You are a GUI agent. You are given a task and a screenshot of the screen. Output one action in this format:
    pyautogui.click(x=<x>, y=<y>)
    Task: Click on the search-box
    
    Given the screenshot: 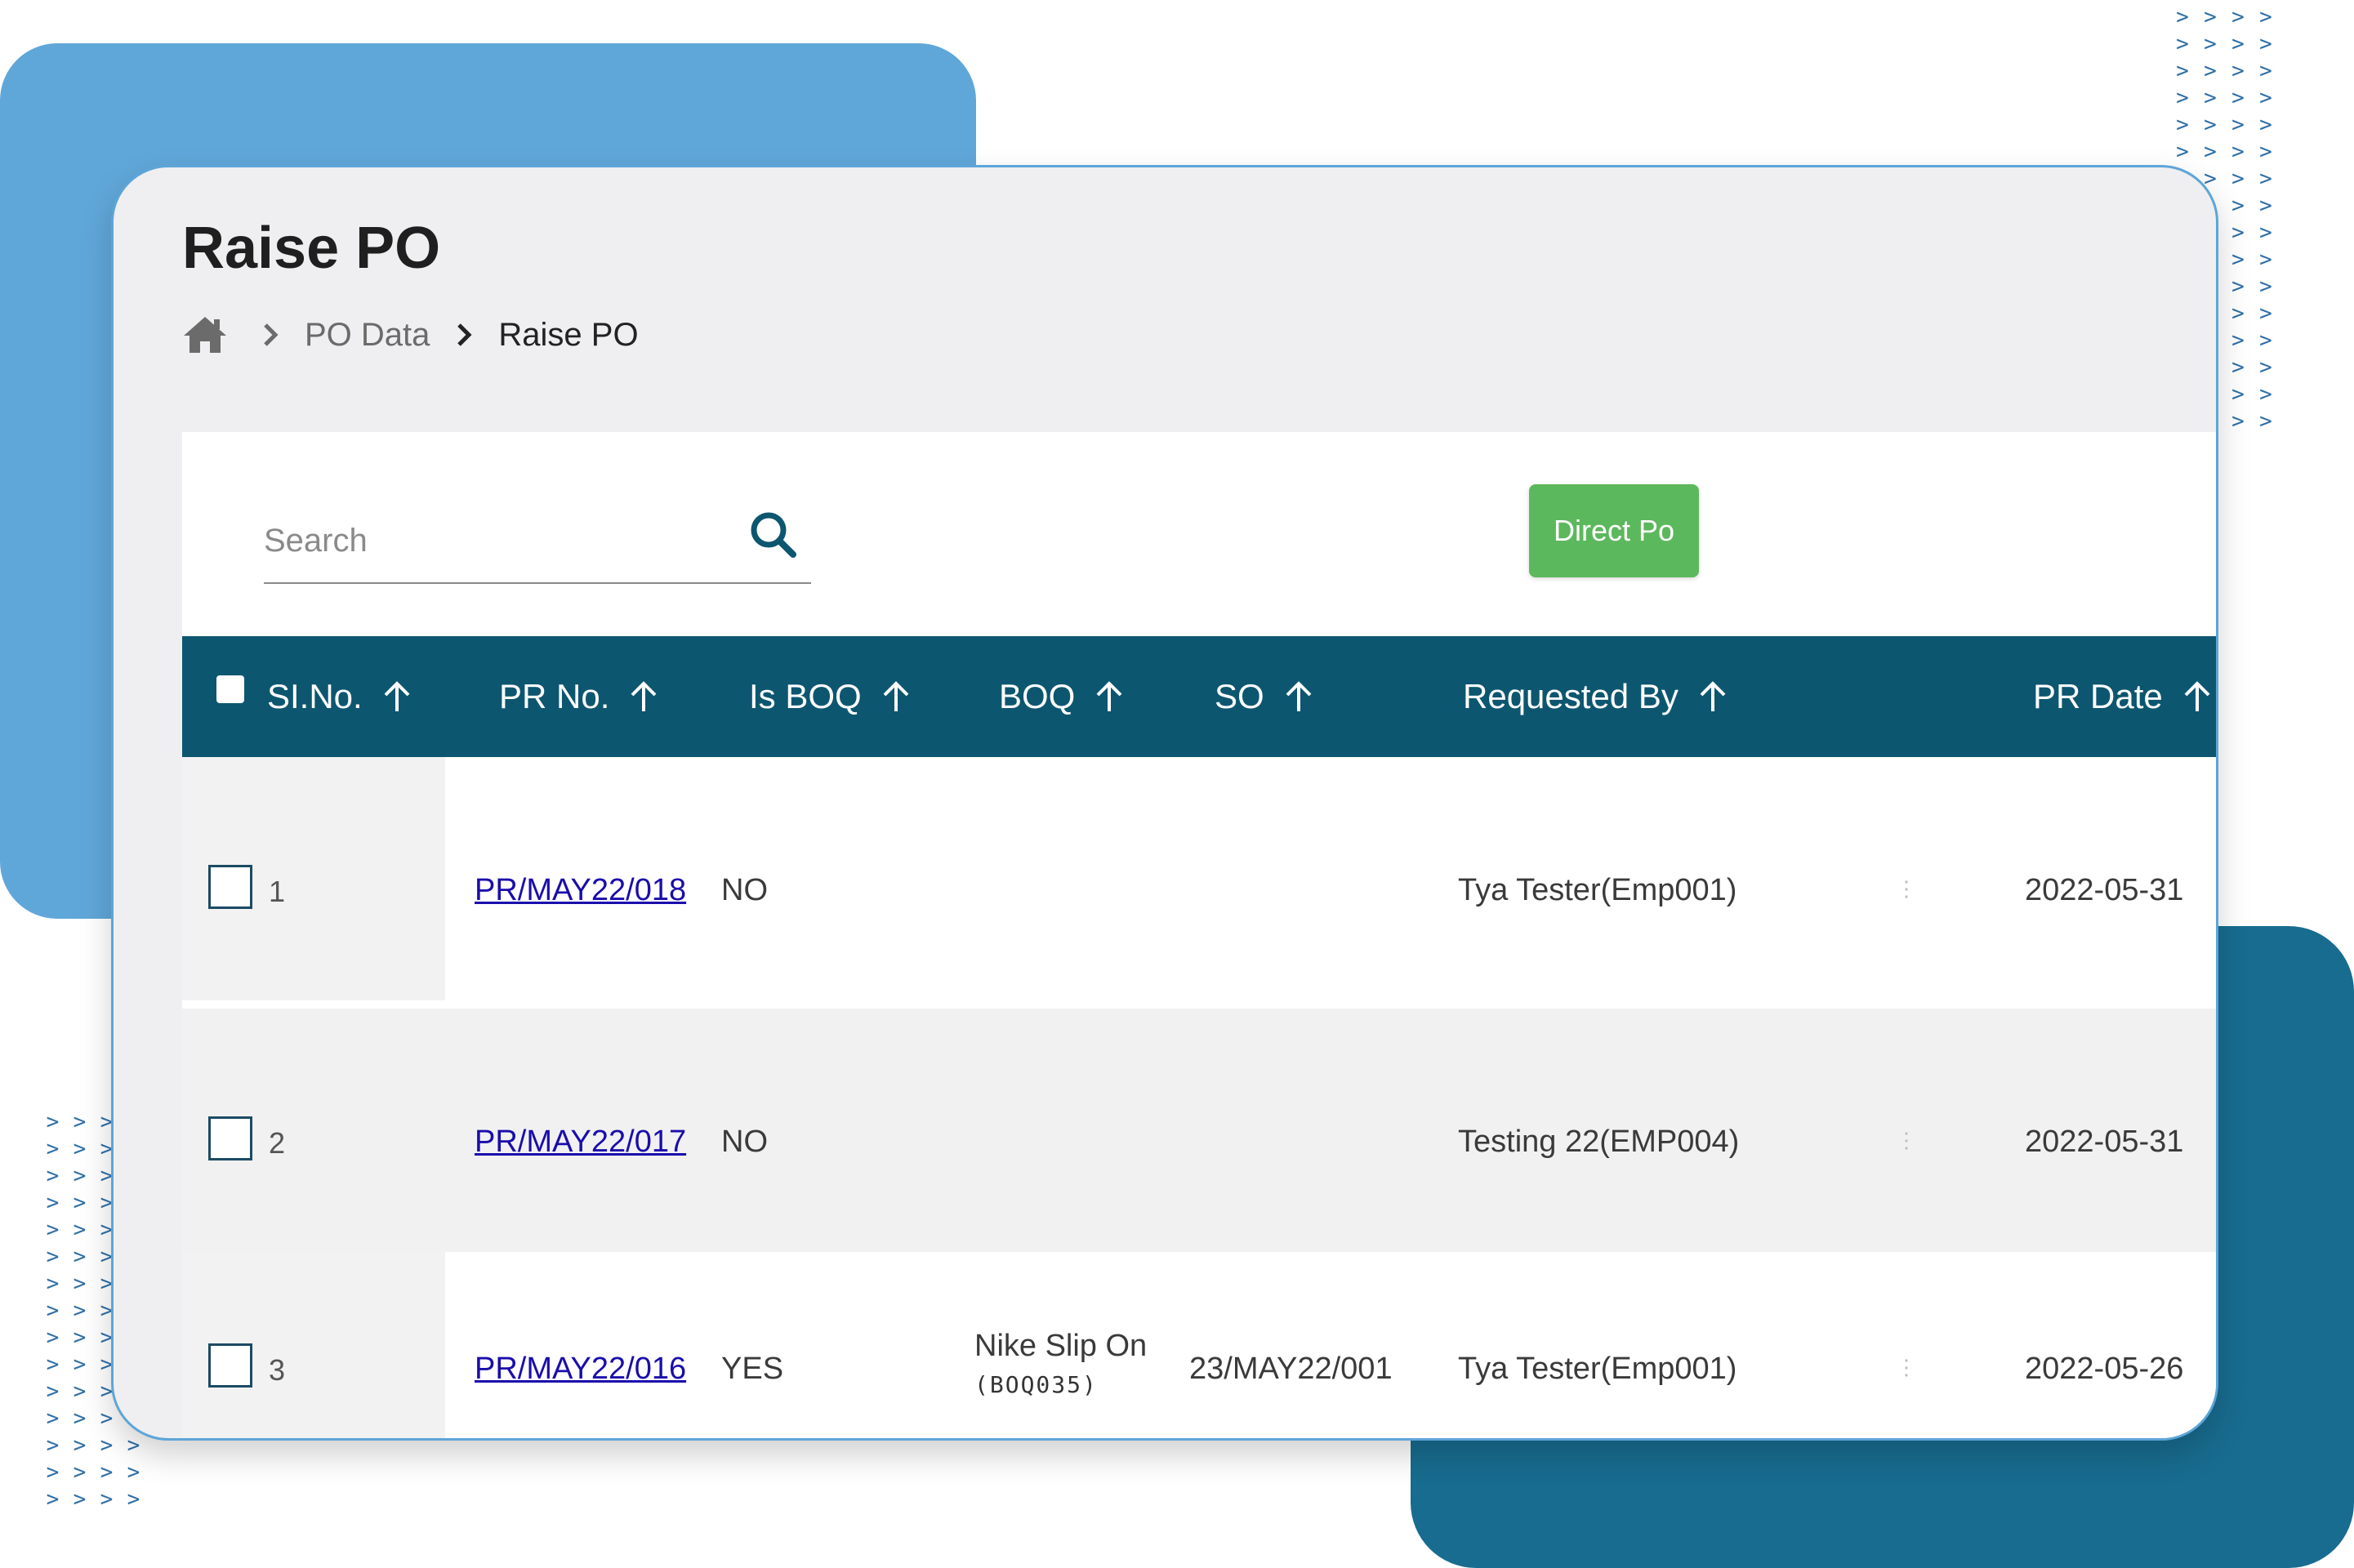 What is the action you would take?
    pyautogui.click(x=537, y=540)
    